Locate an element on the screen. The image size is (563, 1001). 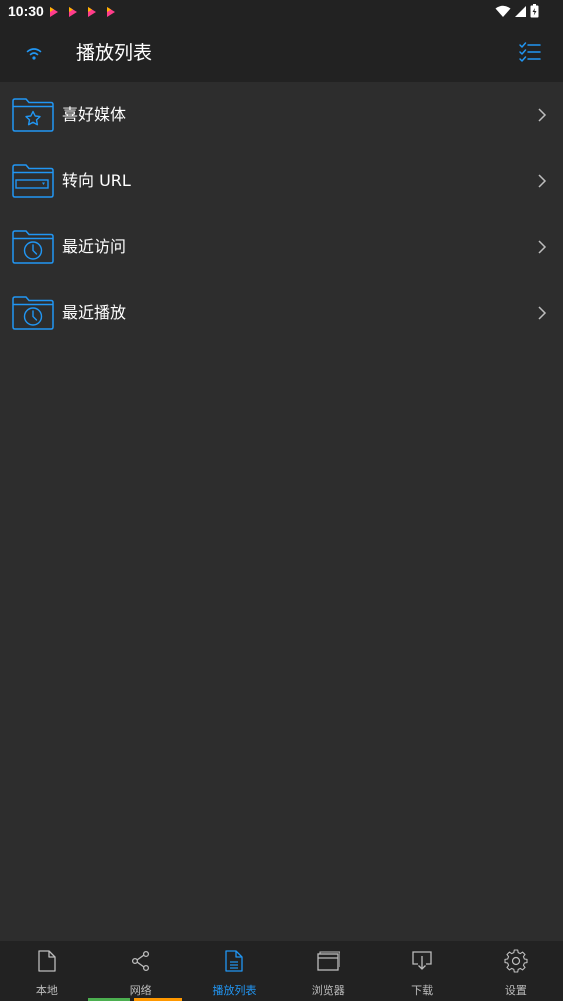
nav-label: 本地 is located at coordinates (46, 990).